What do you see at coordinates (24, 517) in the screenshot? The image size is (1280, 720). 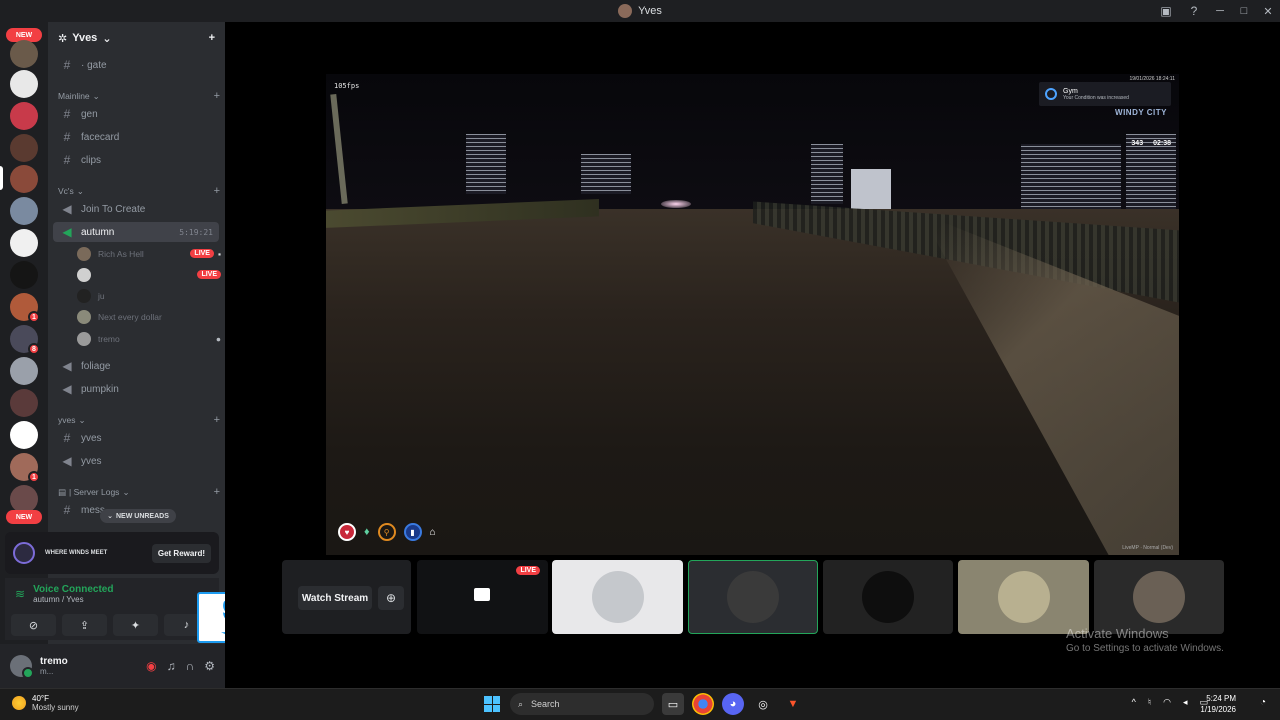 I see `new-pill-bottom: NEW` at bounding box center [24, 517].